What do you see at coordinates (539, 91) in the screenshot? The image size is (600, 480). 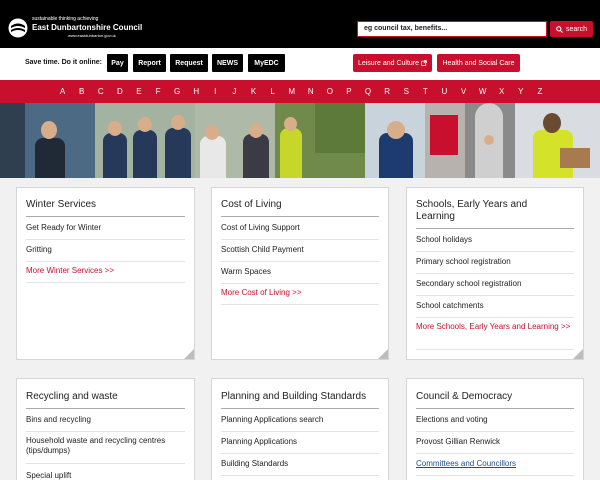 I see `az-link-z: Z` at bounding box center [539, 91].